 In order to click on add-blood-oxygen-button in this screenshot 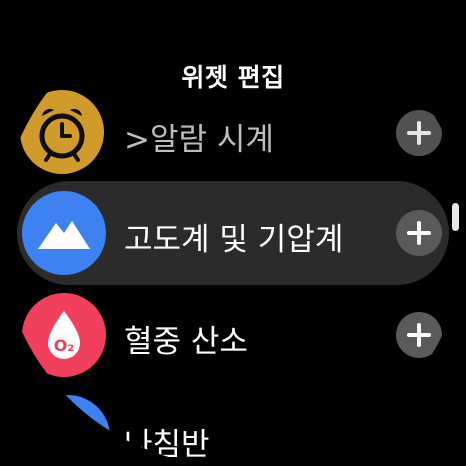, I will do `click(419, 335)`.